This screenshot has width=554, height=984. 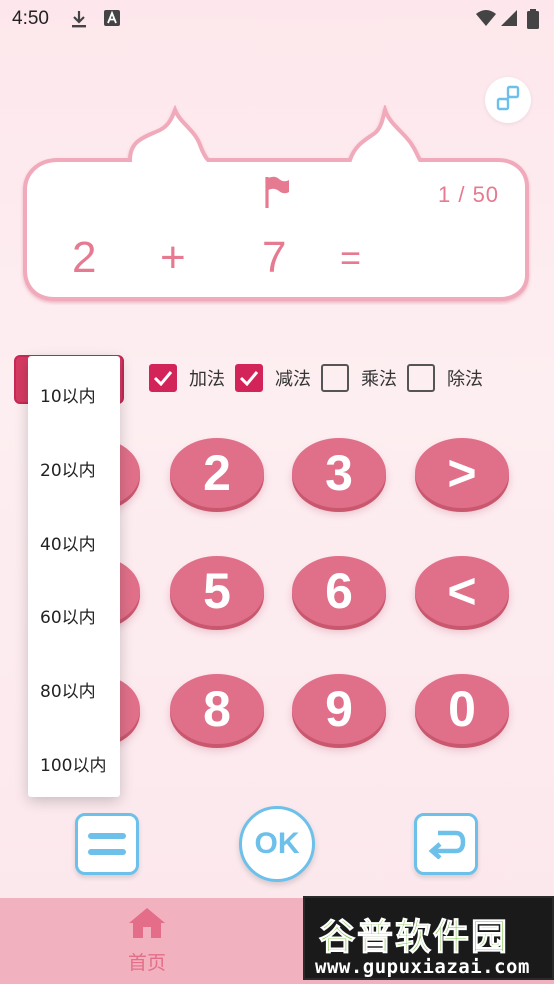 I want to click on dropdown-item: 100以内, so click(x=73, y=763).